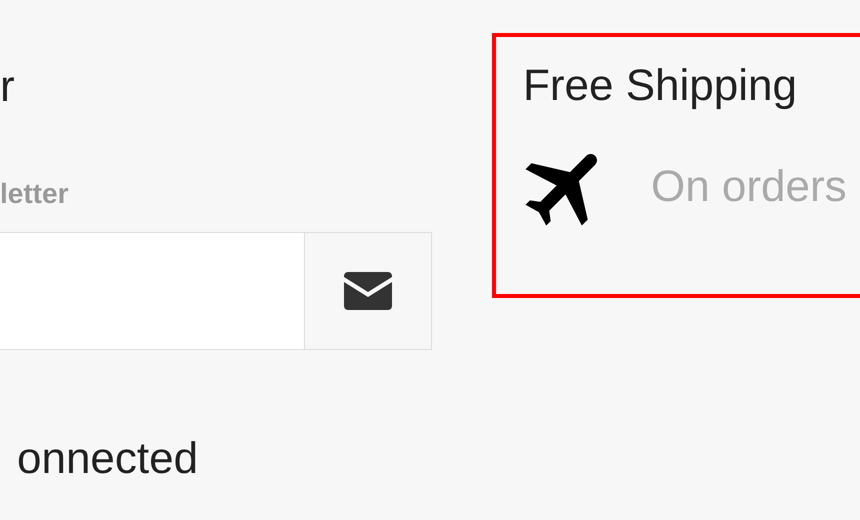  Describe the element at coordinates (152, 291) in the screenshot. I see `email-field` at that location.